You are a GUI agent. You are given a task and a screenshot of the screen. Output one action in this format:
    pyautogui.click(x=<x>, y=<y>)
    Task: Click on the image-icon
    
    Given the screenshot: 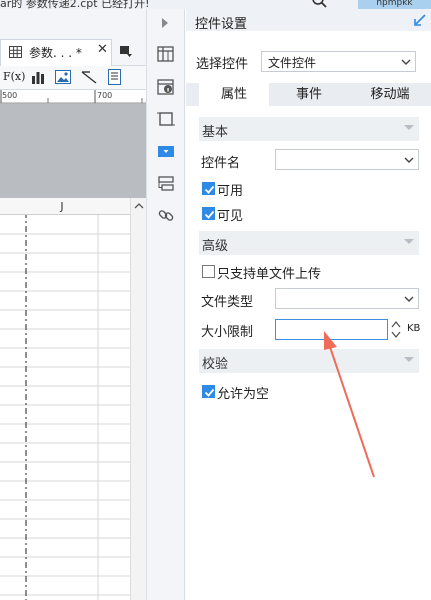 What is the action you would take?
    pyautogui.click(x=63, y=77)
    